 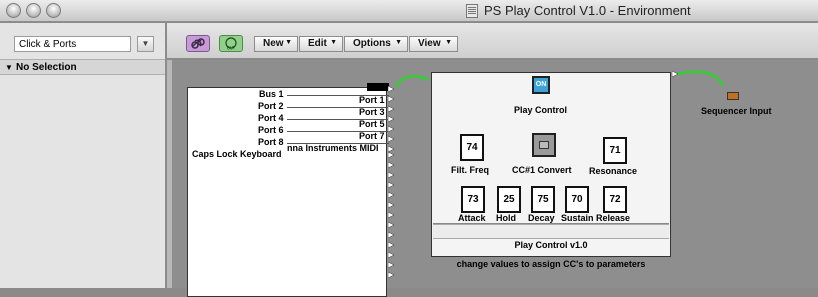 What do you see at coordinates (736, 111) in the screenshot?
I see `sequencer-input-label: Sequencer Input` at bounding box center [736, 111].